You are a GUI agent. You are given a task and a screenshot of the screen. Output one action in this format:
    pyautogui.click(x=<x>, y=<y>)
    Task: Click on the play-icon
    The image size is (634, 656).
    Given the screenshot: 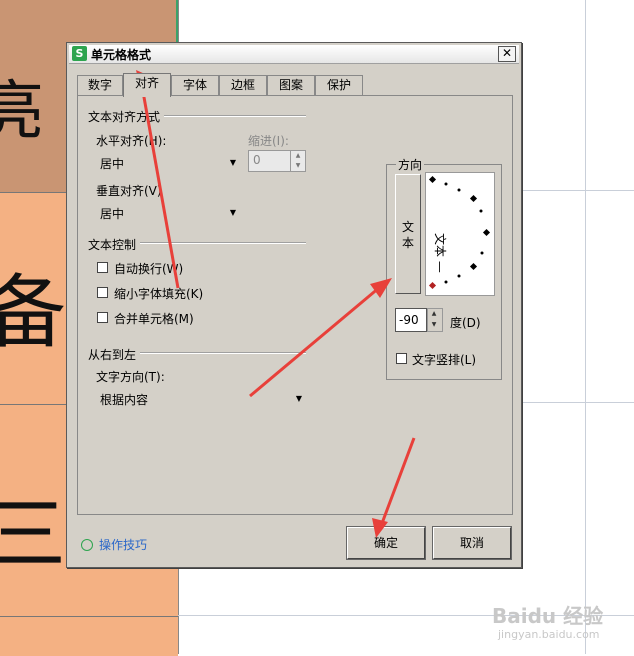 What is the action you would take?
    pyautogui.click(x=87, y=545)
    